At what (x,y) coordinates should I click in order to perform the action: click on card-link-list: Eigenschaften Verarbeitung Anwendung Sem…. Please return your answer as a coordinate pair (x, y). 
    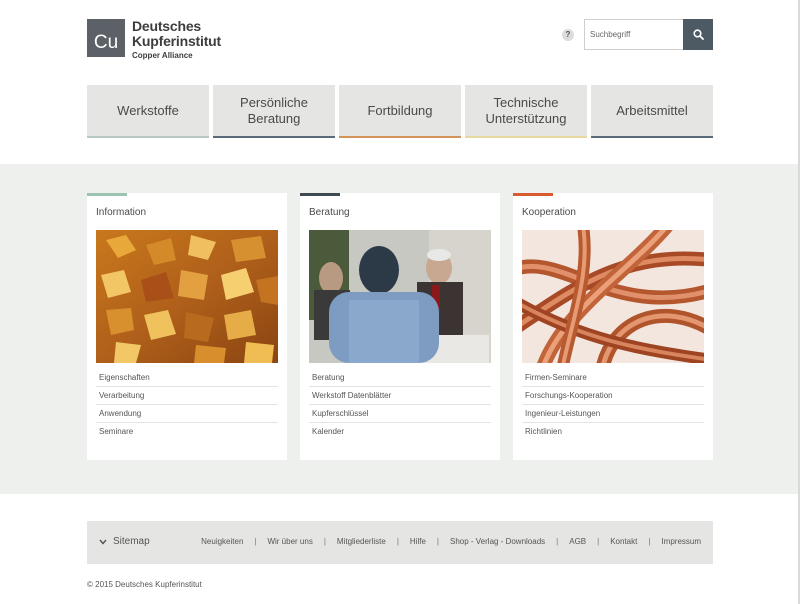
    Looking at the image, I should click on (187, 405).